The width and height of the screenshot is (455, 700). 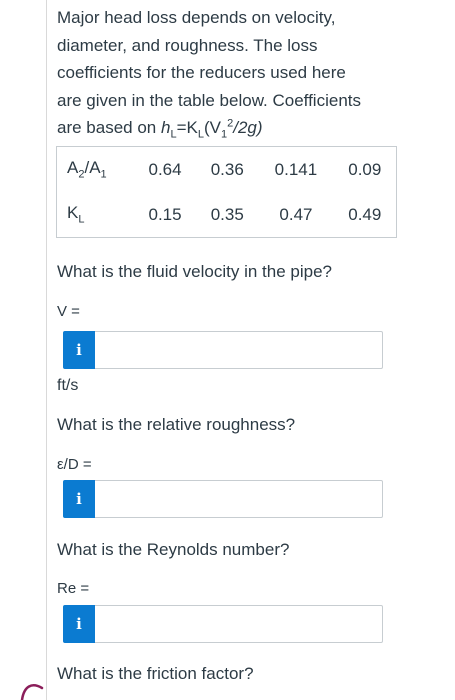 I want to click on intro-line-2: diameter, and roughness. The loss, so click(x=187, y=45).